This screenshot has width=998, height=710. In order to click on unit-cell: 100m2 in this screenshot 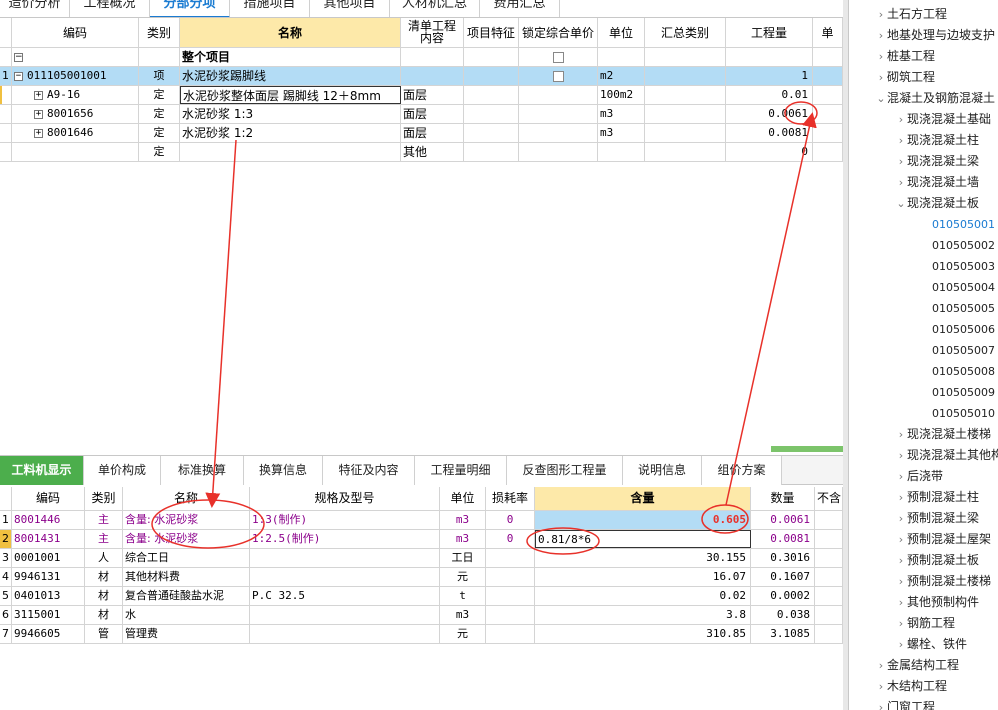, I will do `click(621, 95)`.